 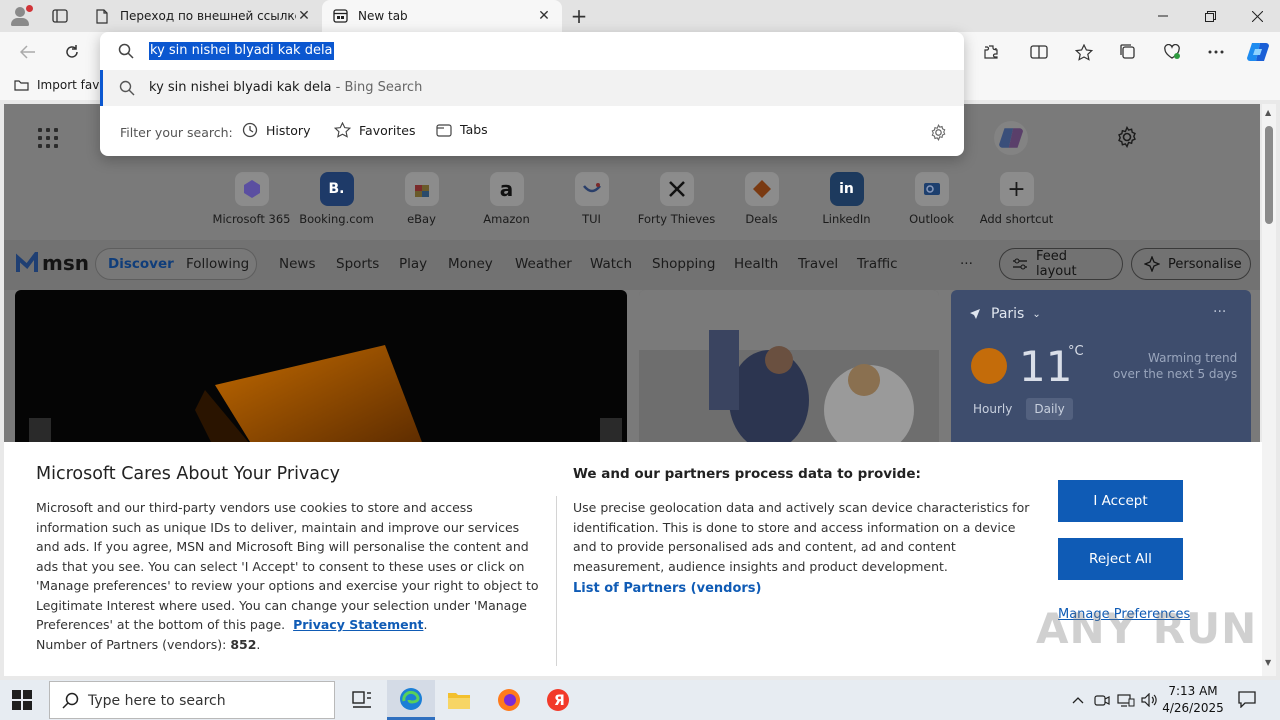 I want to click on volume-icon, so click(x=1150, y=700).